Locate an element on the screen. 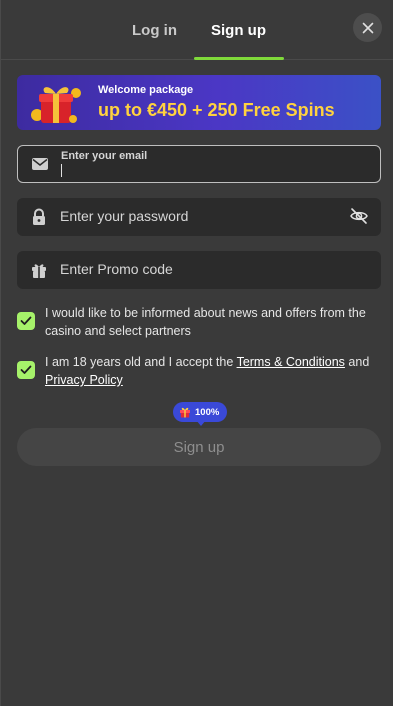  gift-box-icon is located at coordinates (56, 105).